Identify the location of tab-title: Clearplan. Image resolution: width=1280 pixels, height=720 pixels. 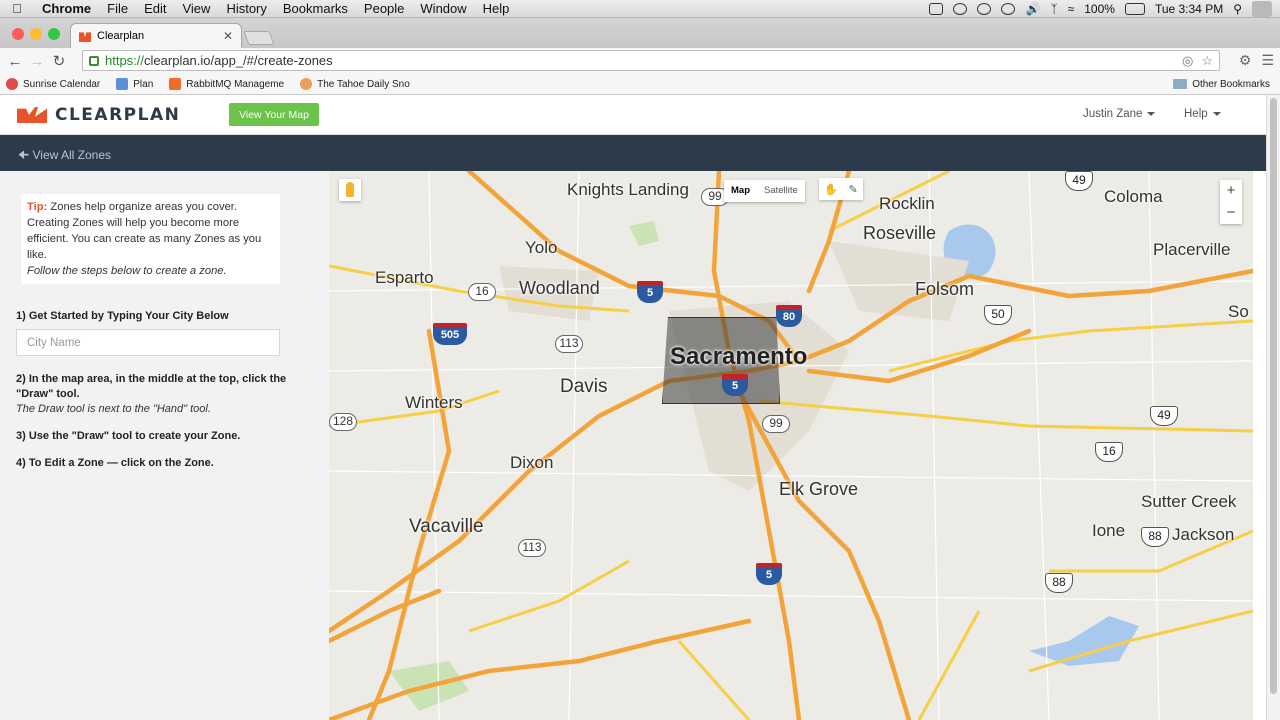
(121, 36).